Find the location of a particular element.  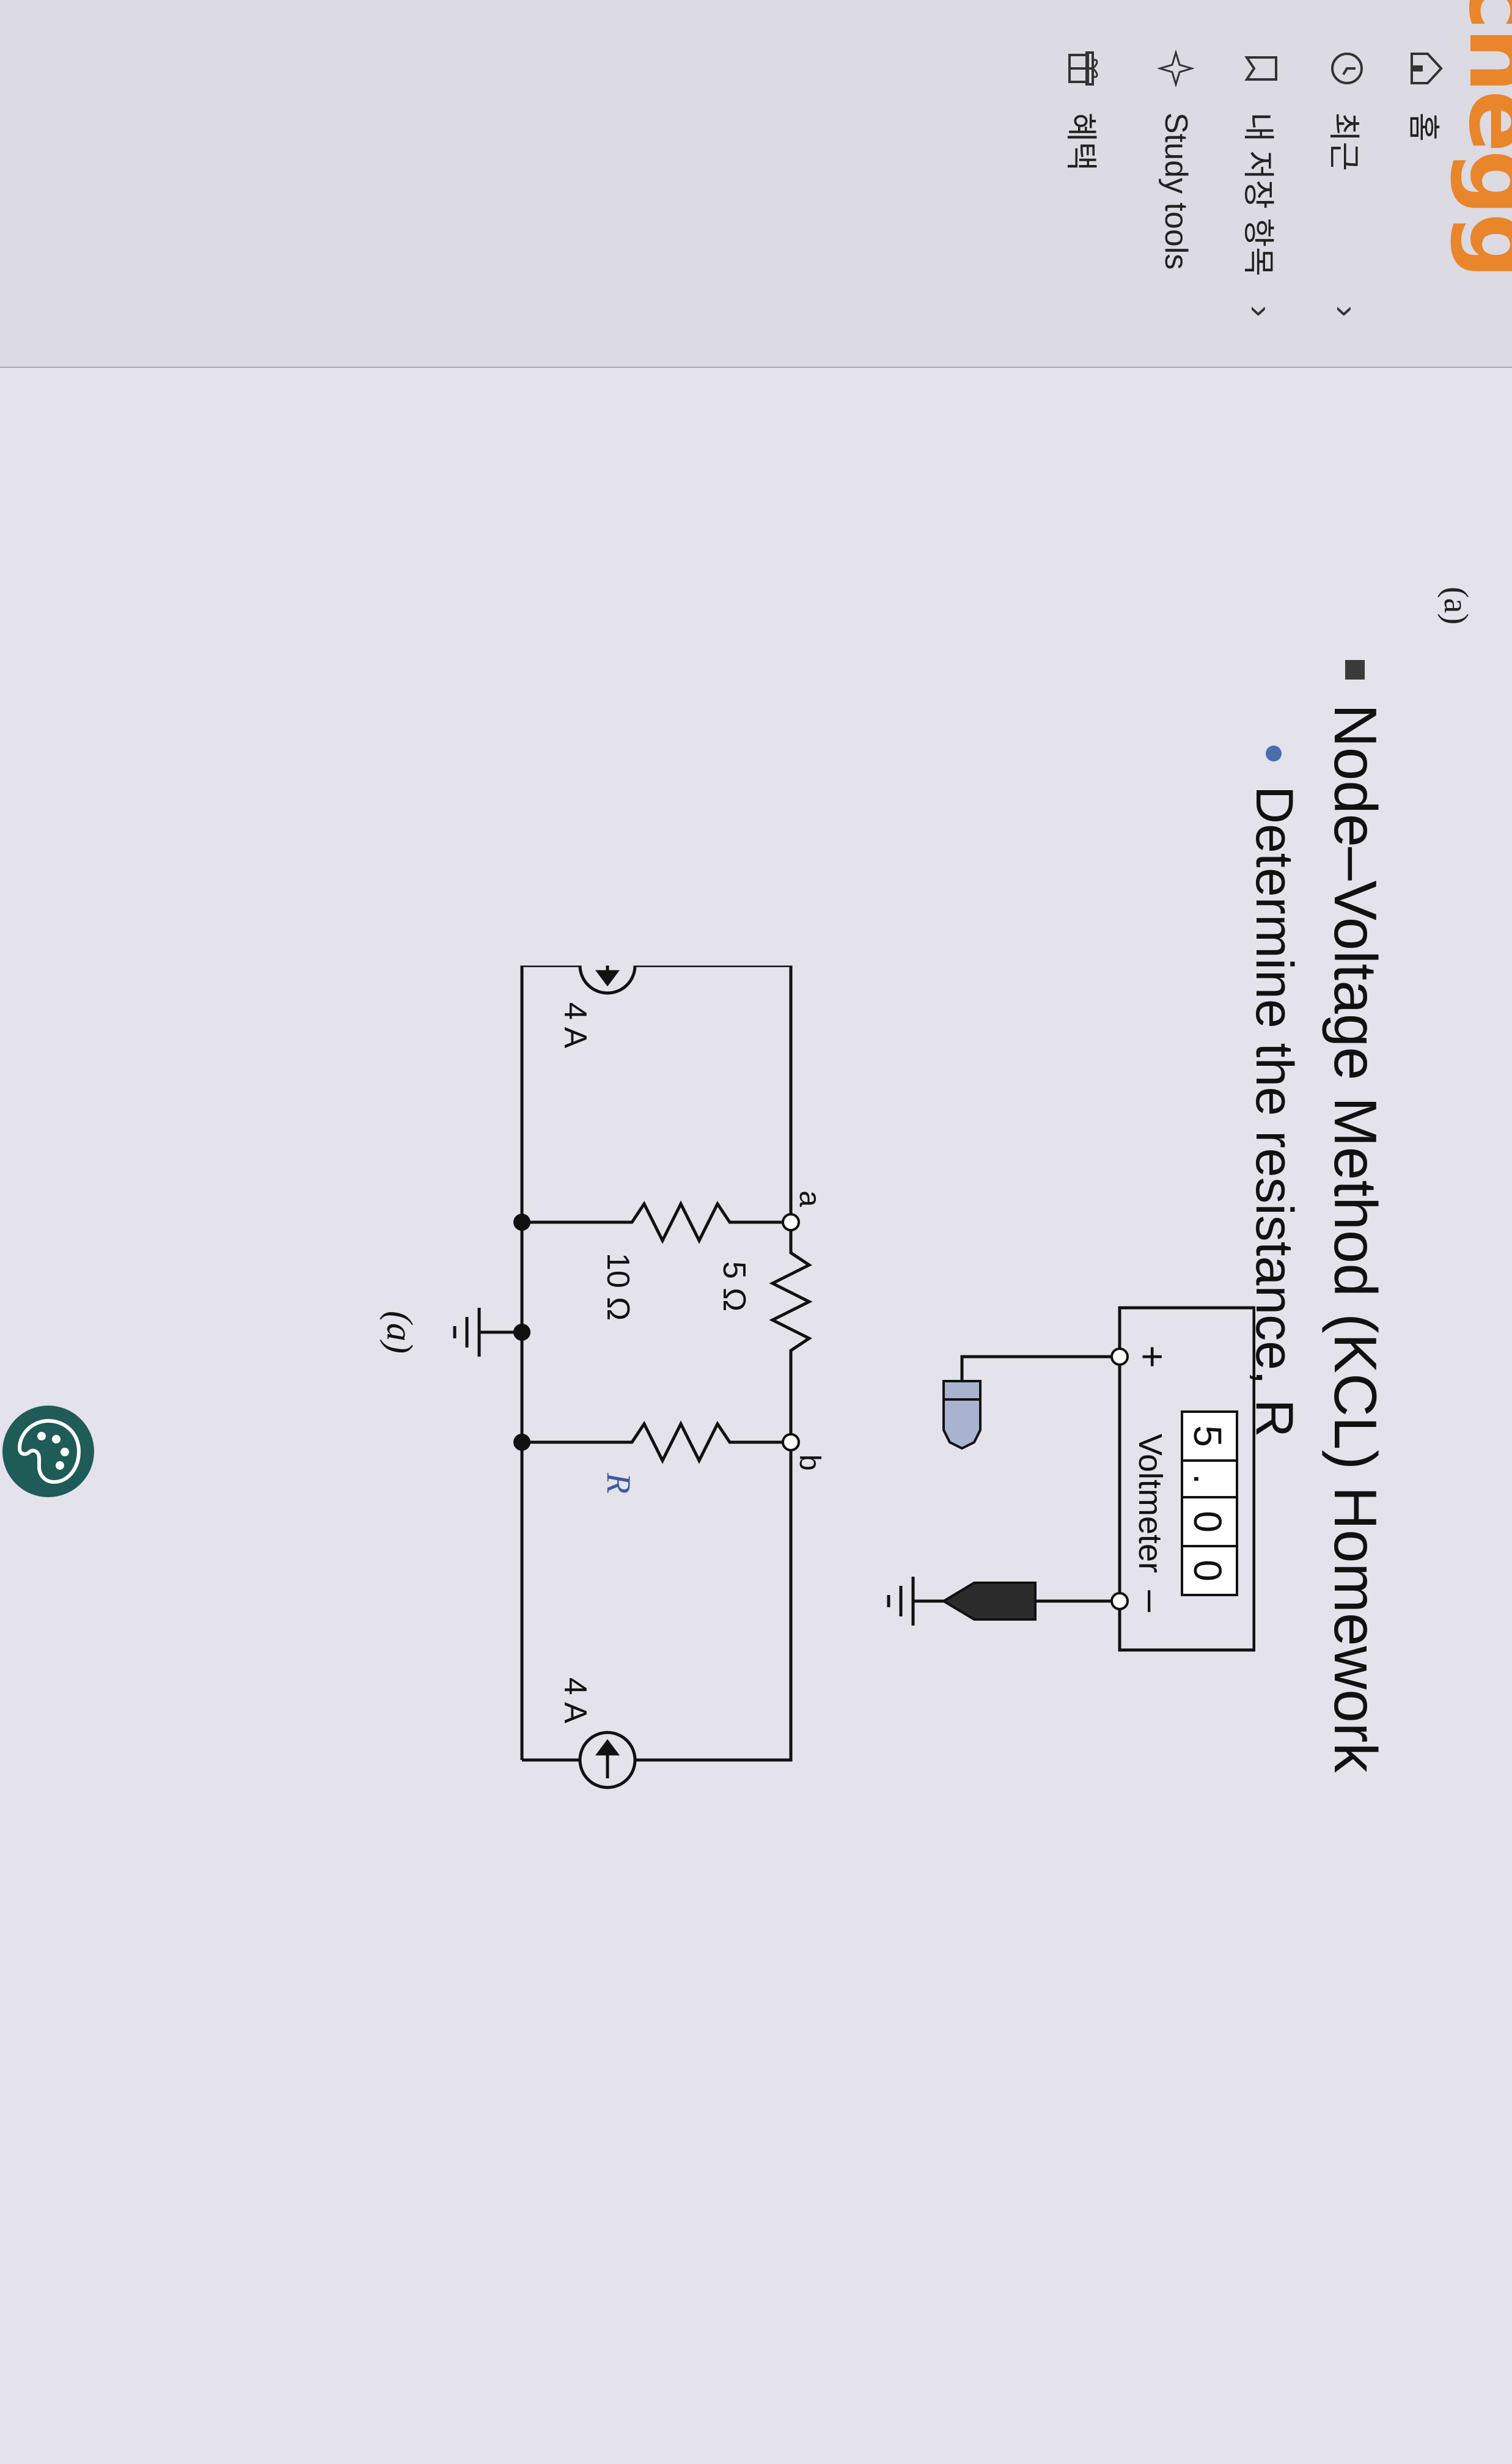

probe-positive-handle is located at coordinates (962, 1391).